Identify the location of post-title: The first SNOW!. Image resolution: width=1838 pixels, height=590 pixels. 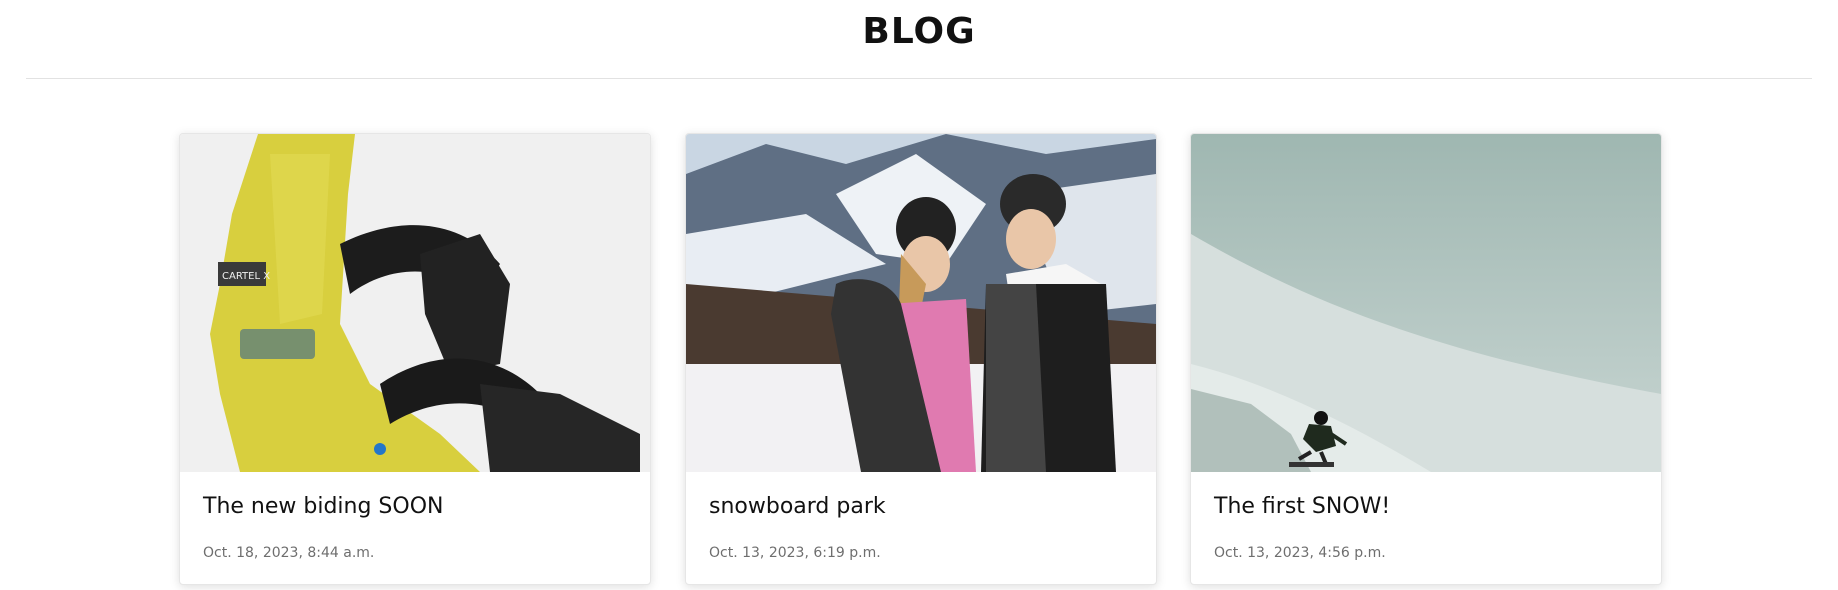
(1302, 507).